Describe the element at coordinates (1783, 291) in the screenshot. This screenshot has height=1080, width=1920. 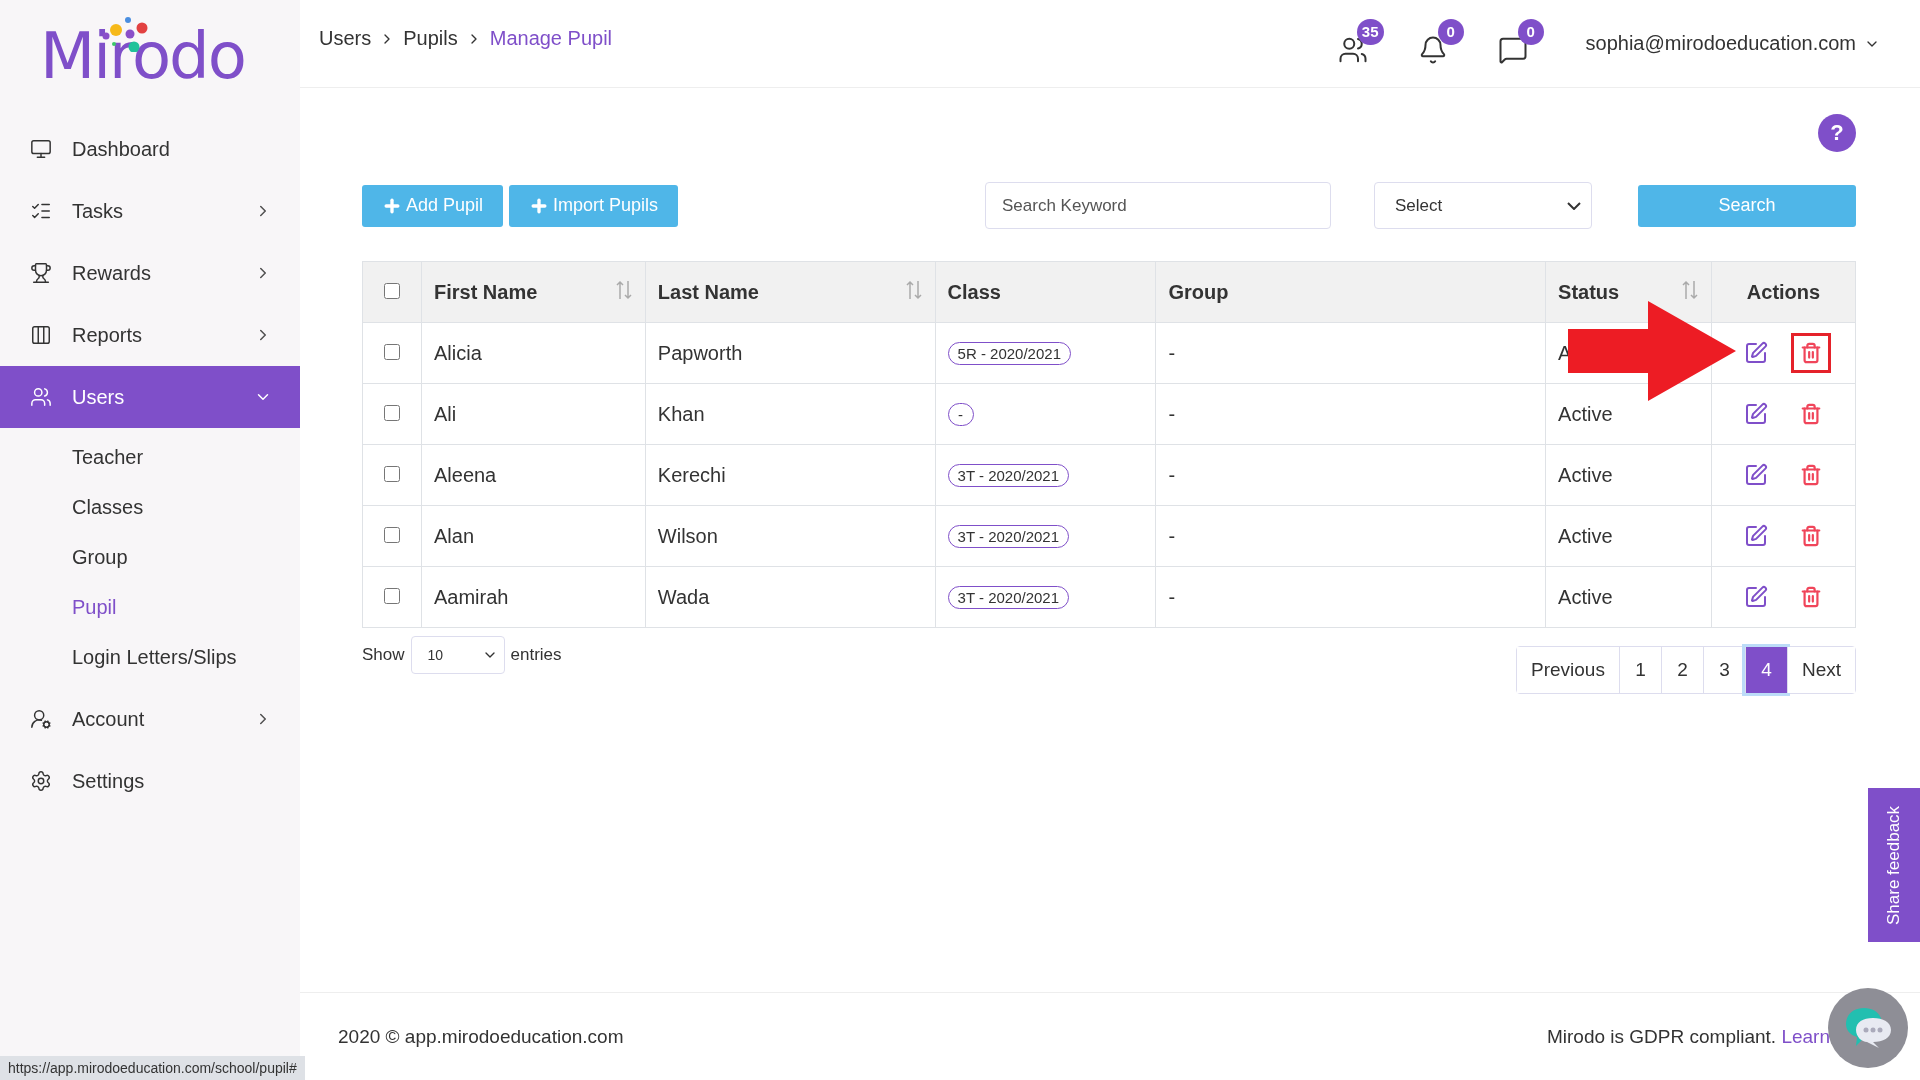
I see `column-header: Actions` at that location.